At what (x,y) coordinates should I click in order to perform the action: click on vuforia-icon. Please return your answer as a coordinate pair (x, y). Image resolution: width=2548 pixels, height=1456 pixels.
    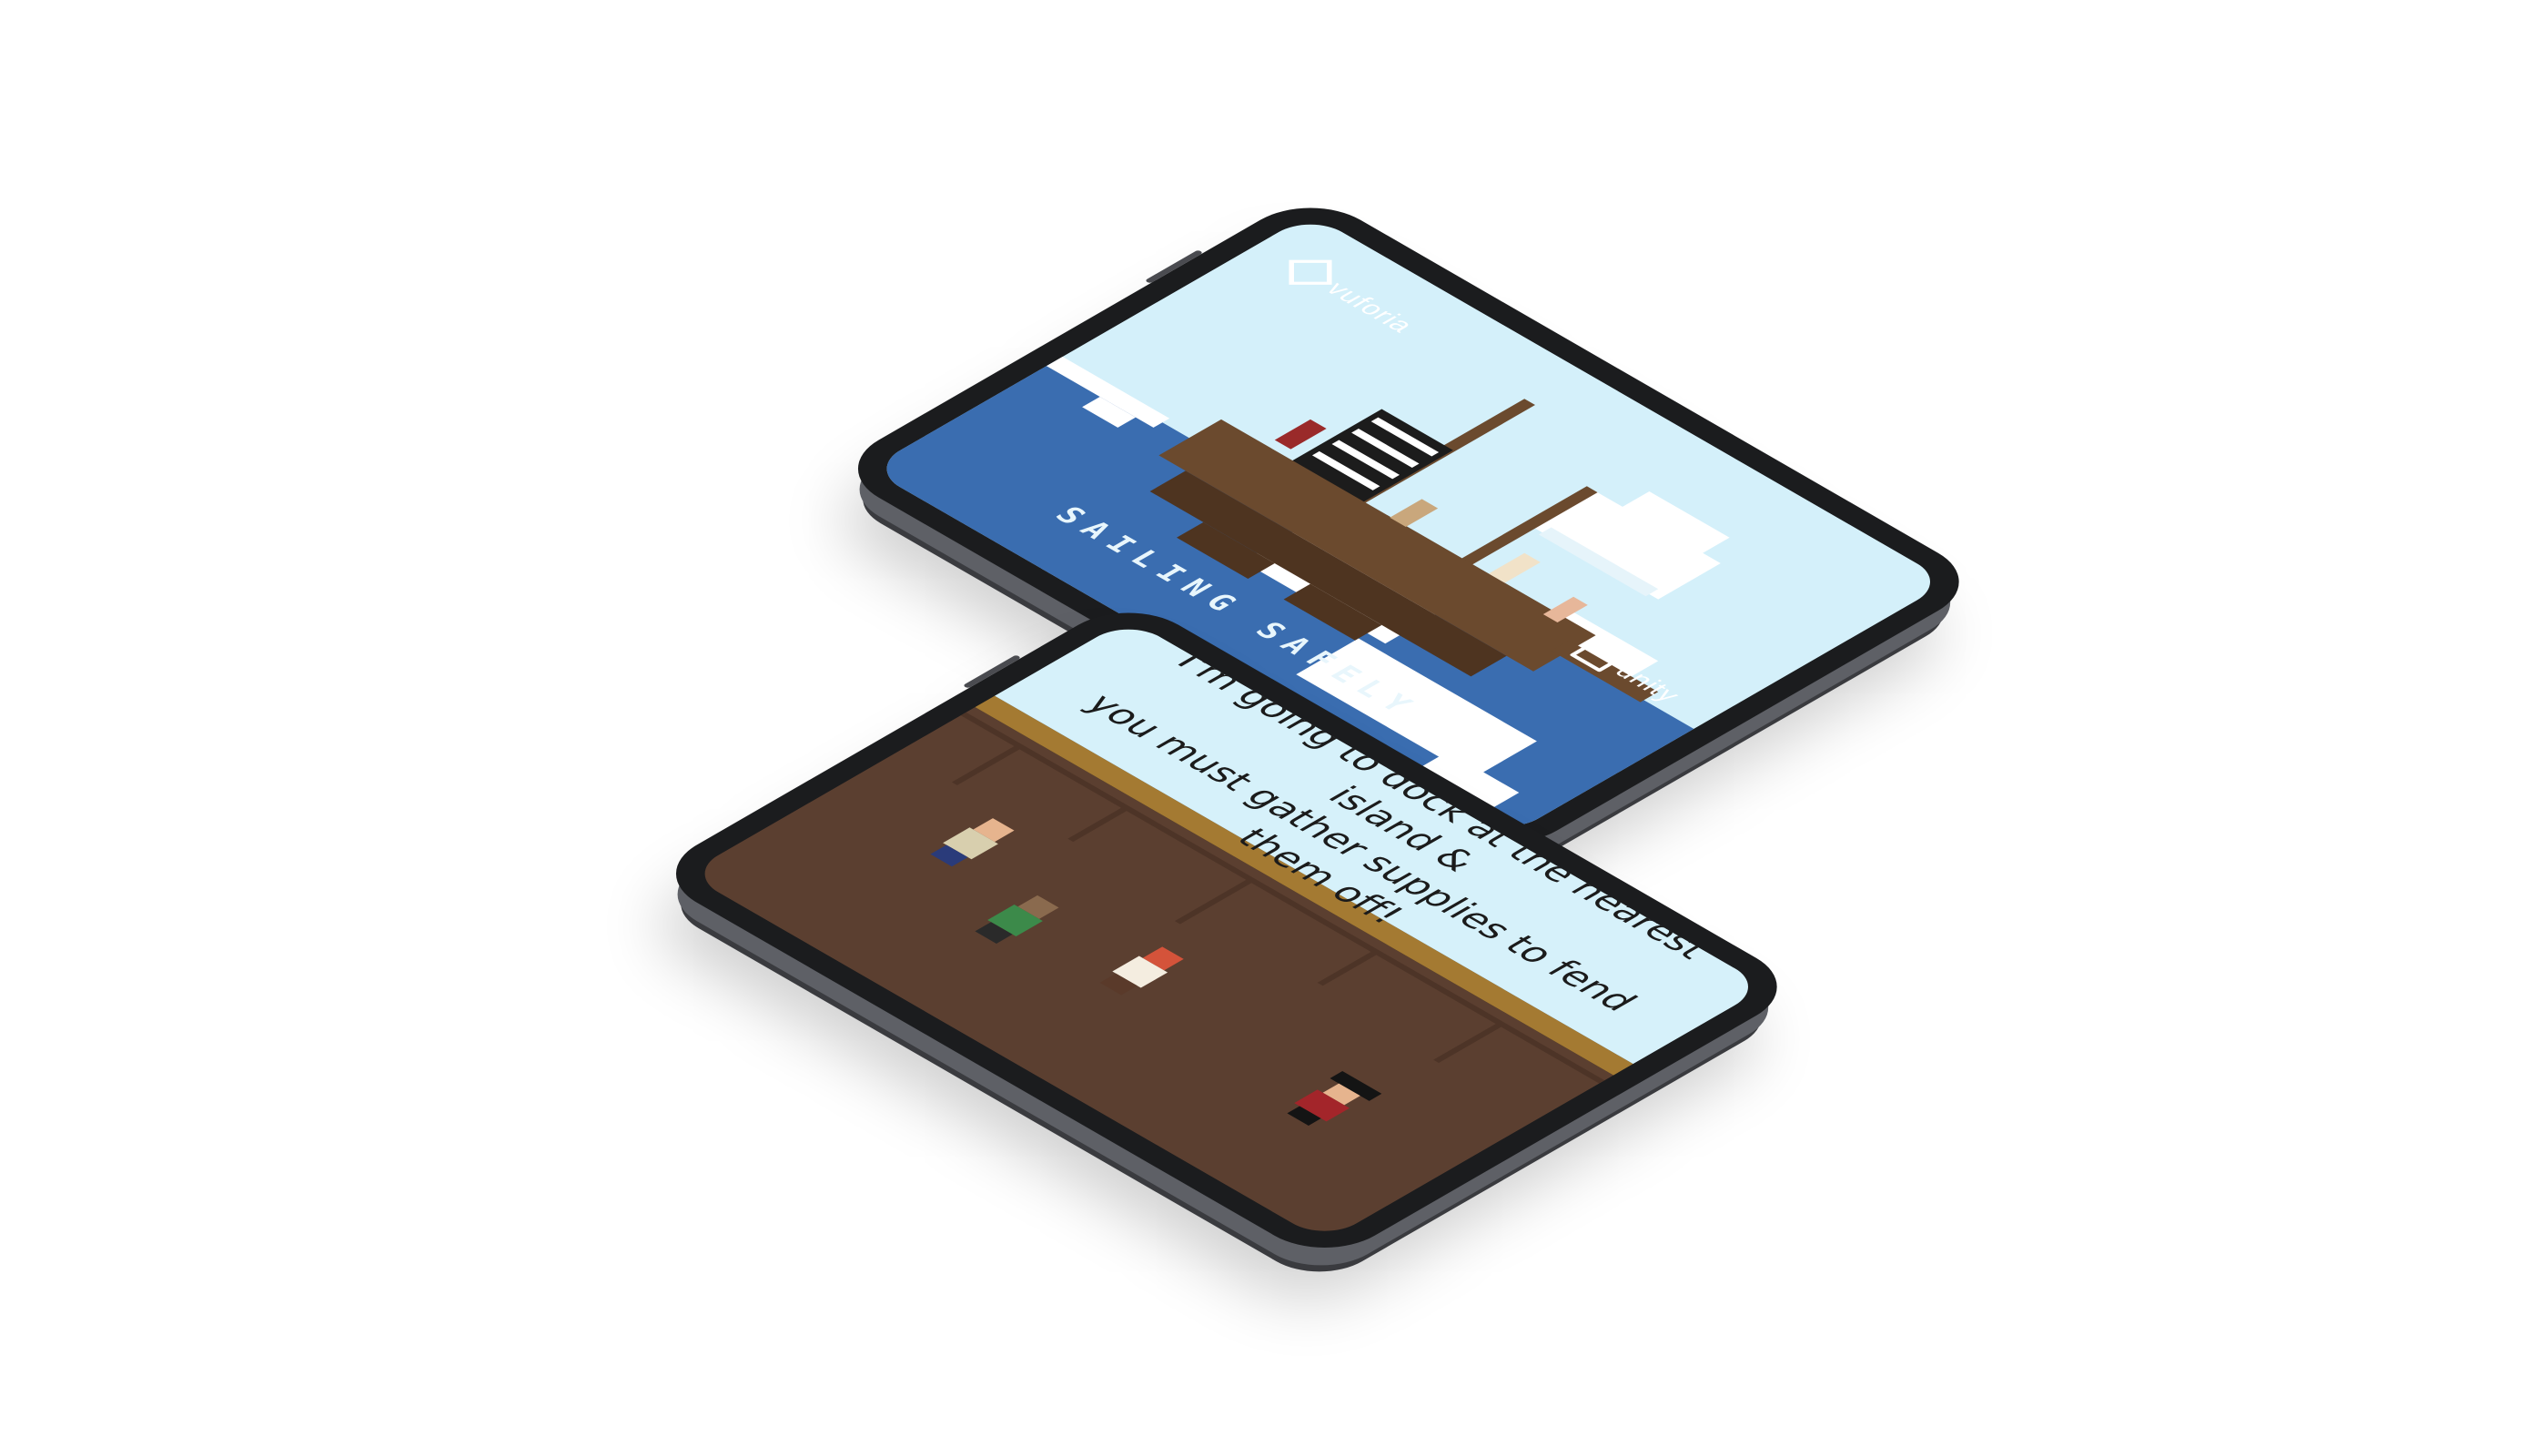
    Looking at the image, I should click on (1311, 272).